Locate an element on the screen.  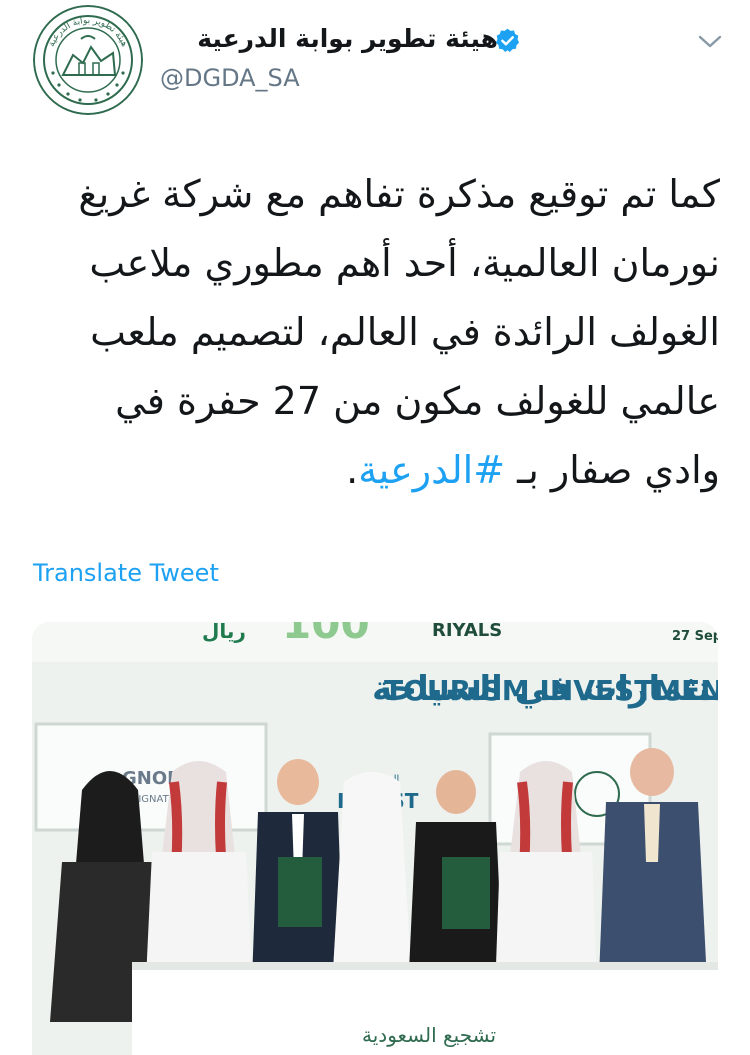
banner-date: 27 Sep is located at coordinates (695, 636).